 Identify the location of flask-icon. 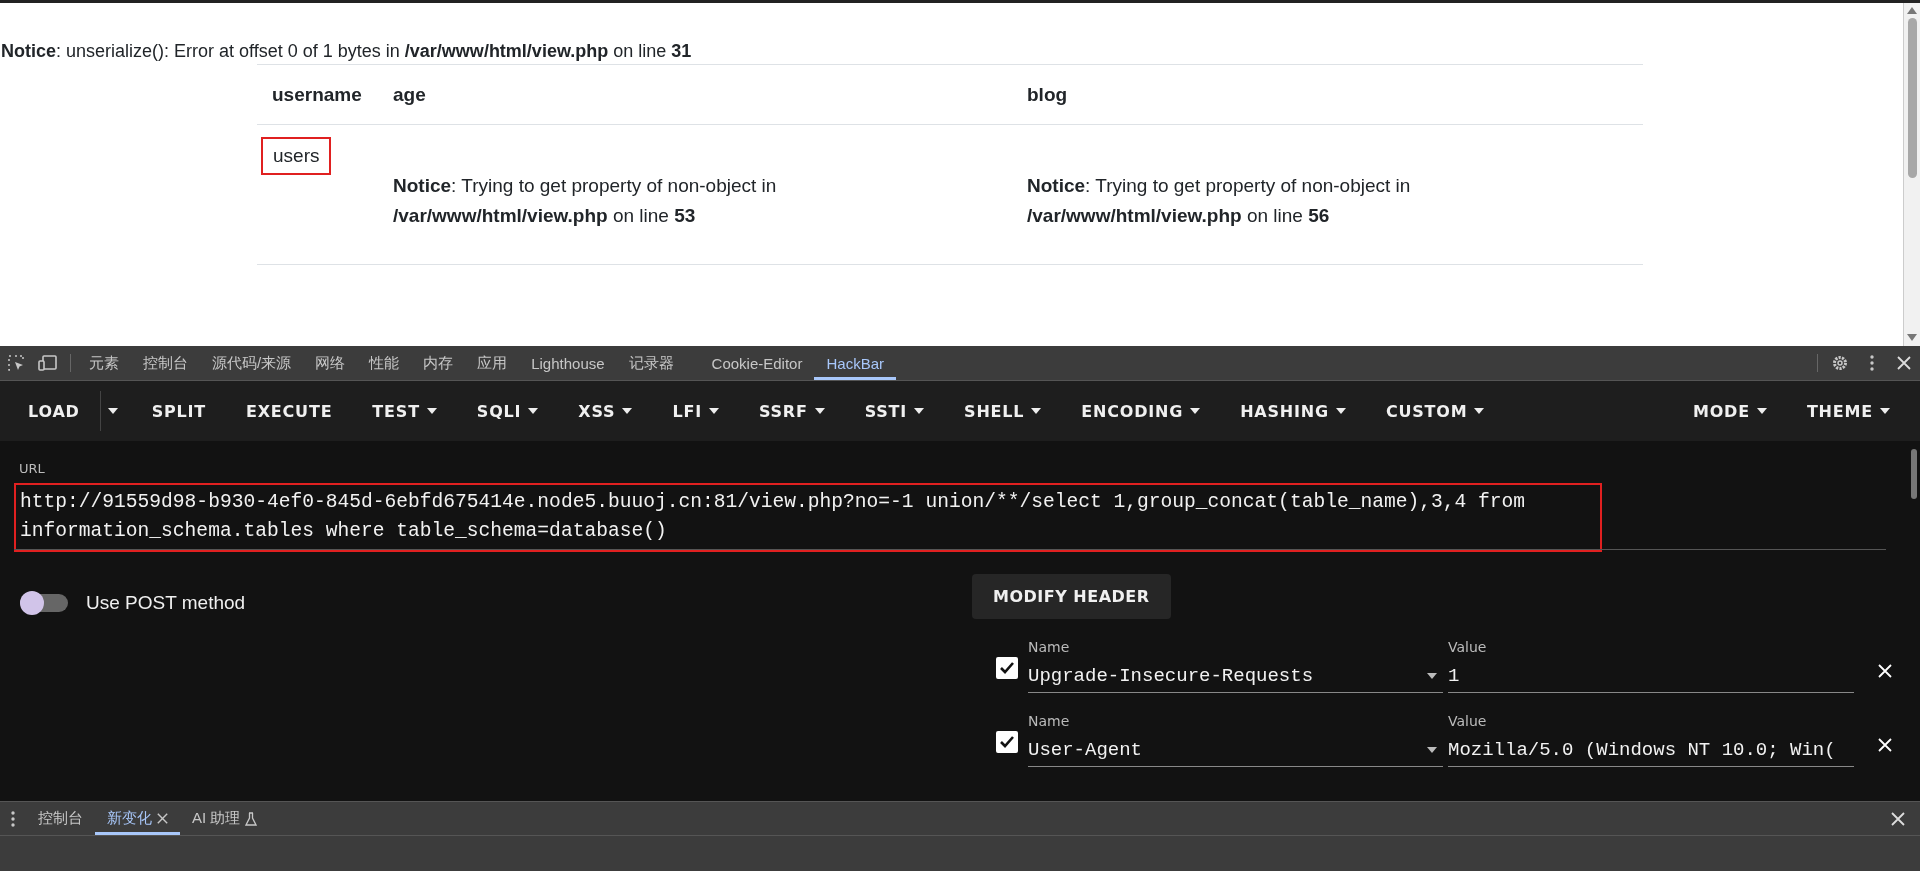
(251, 818).